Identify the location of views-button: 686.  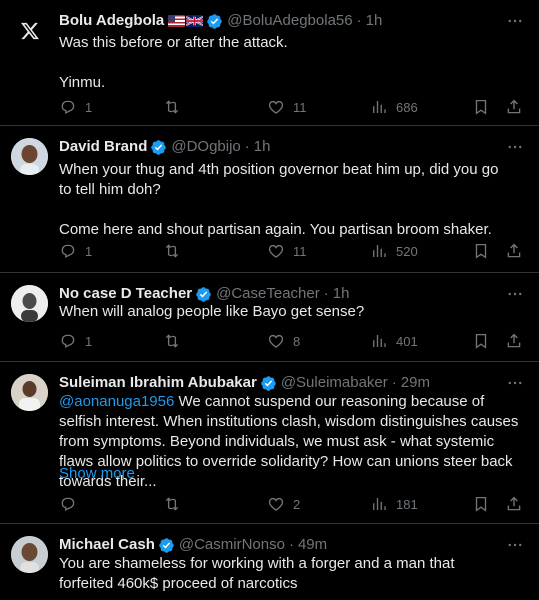
(394, 107).